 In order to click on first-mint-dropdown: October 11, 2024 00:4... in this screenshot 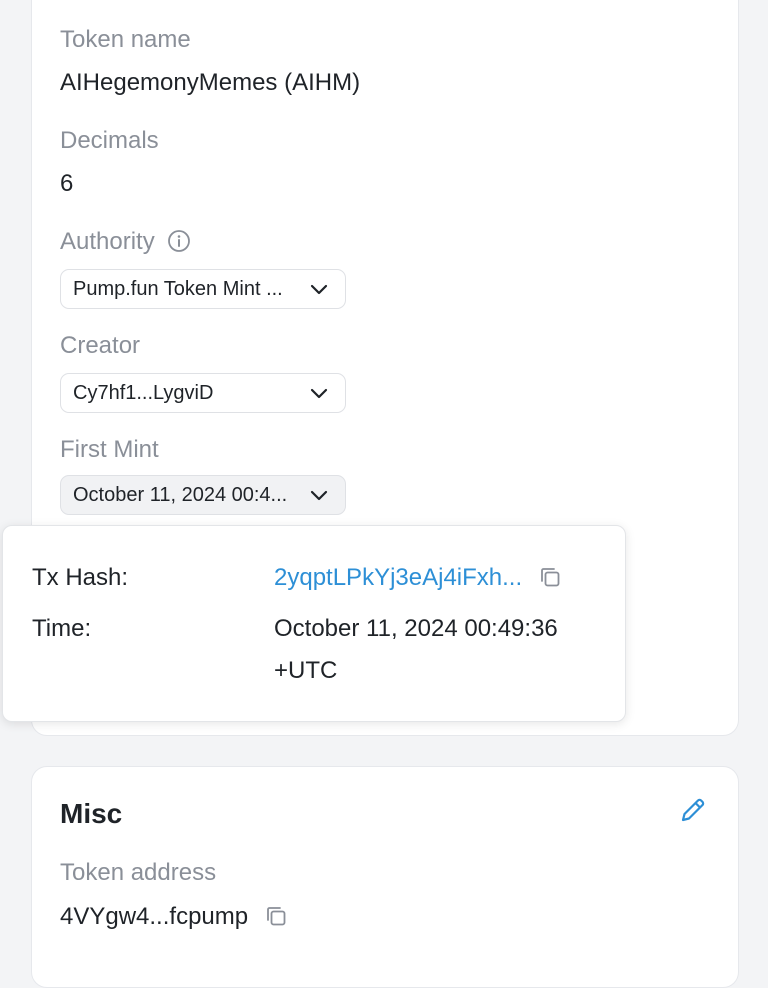, I will do `click(203, 495)`.